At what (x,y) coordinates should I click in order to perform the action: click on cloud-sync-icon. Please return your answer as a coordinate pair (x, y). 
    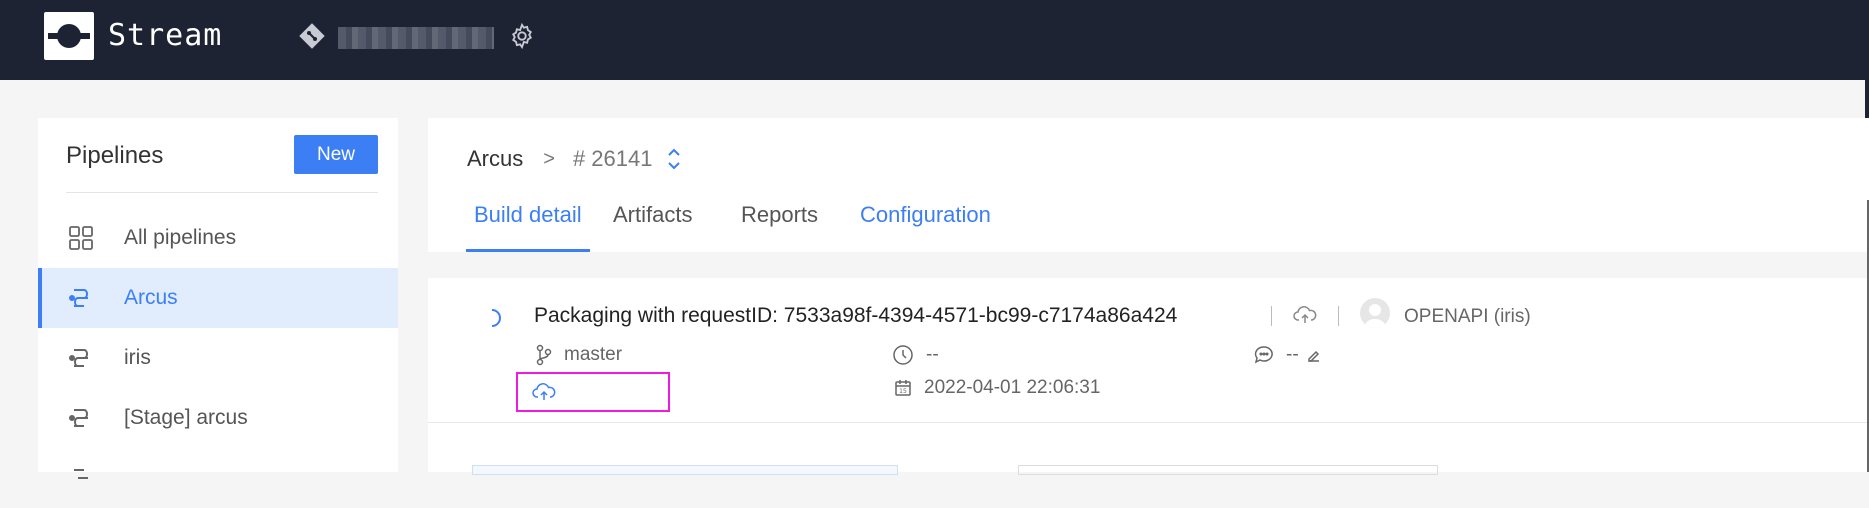
    Looking at the image, I should click on (1305, 315).